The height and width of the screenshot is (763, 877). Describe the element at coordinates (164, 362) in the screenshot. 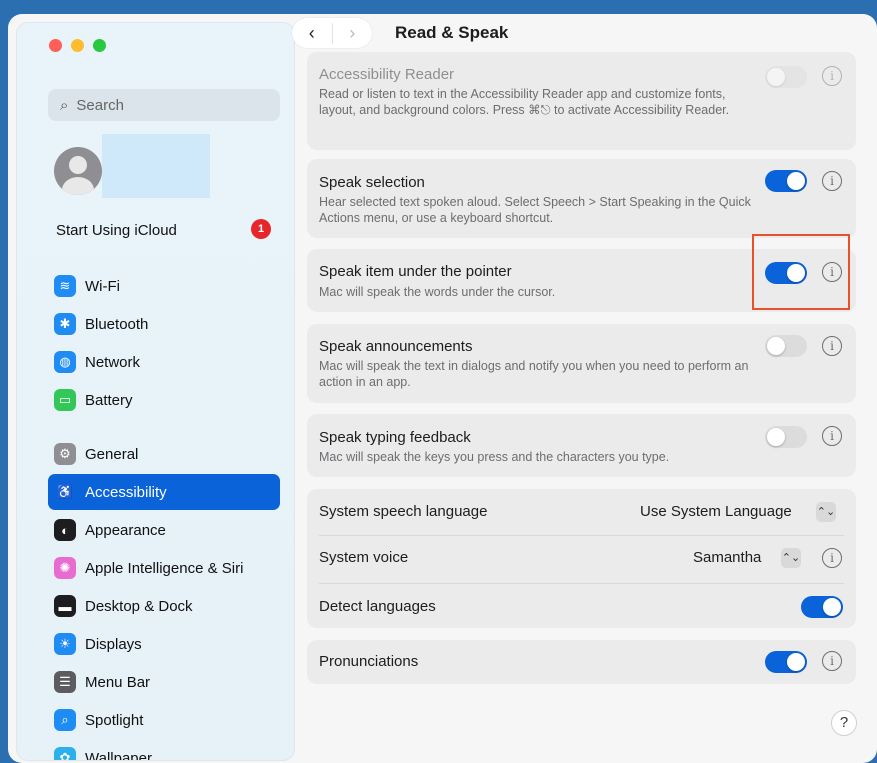

I see `sidebar-item-network: ◍ Network` at that location.